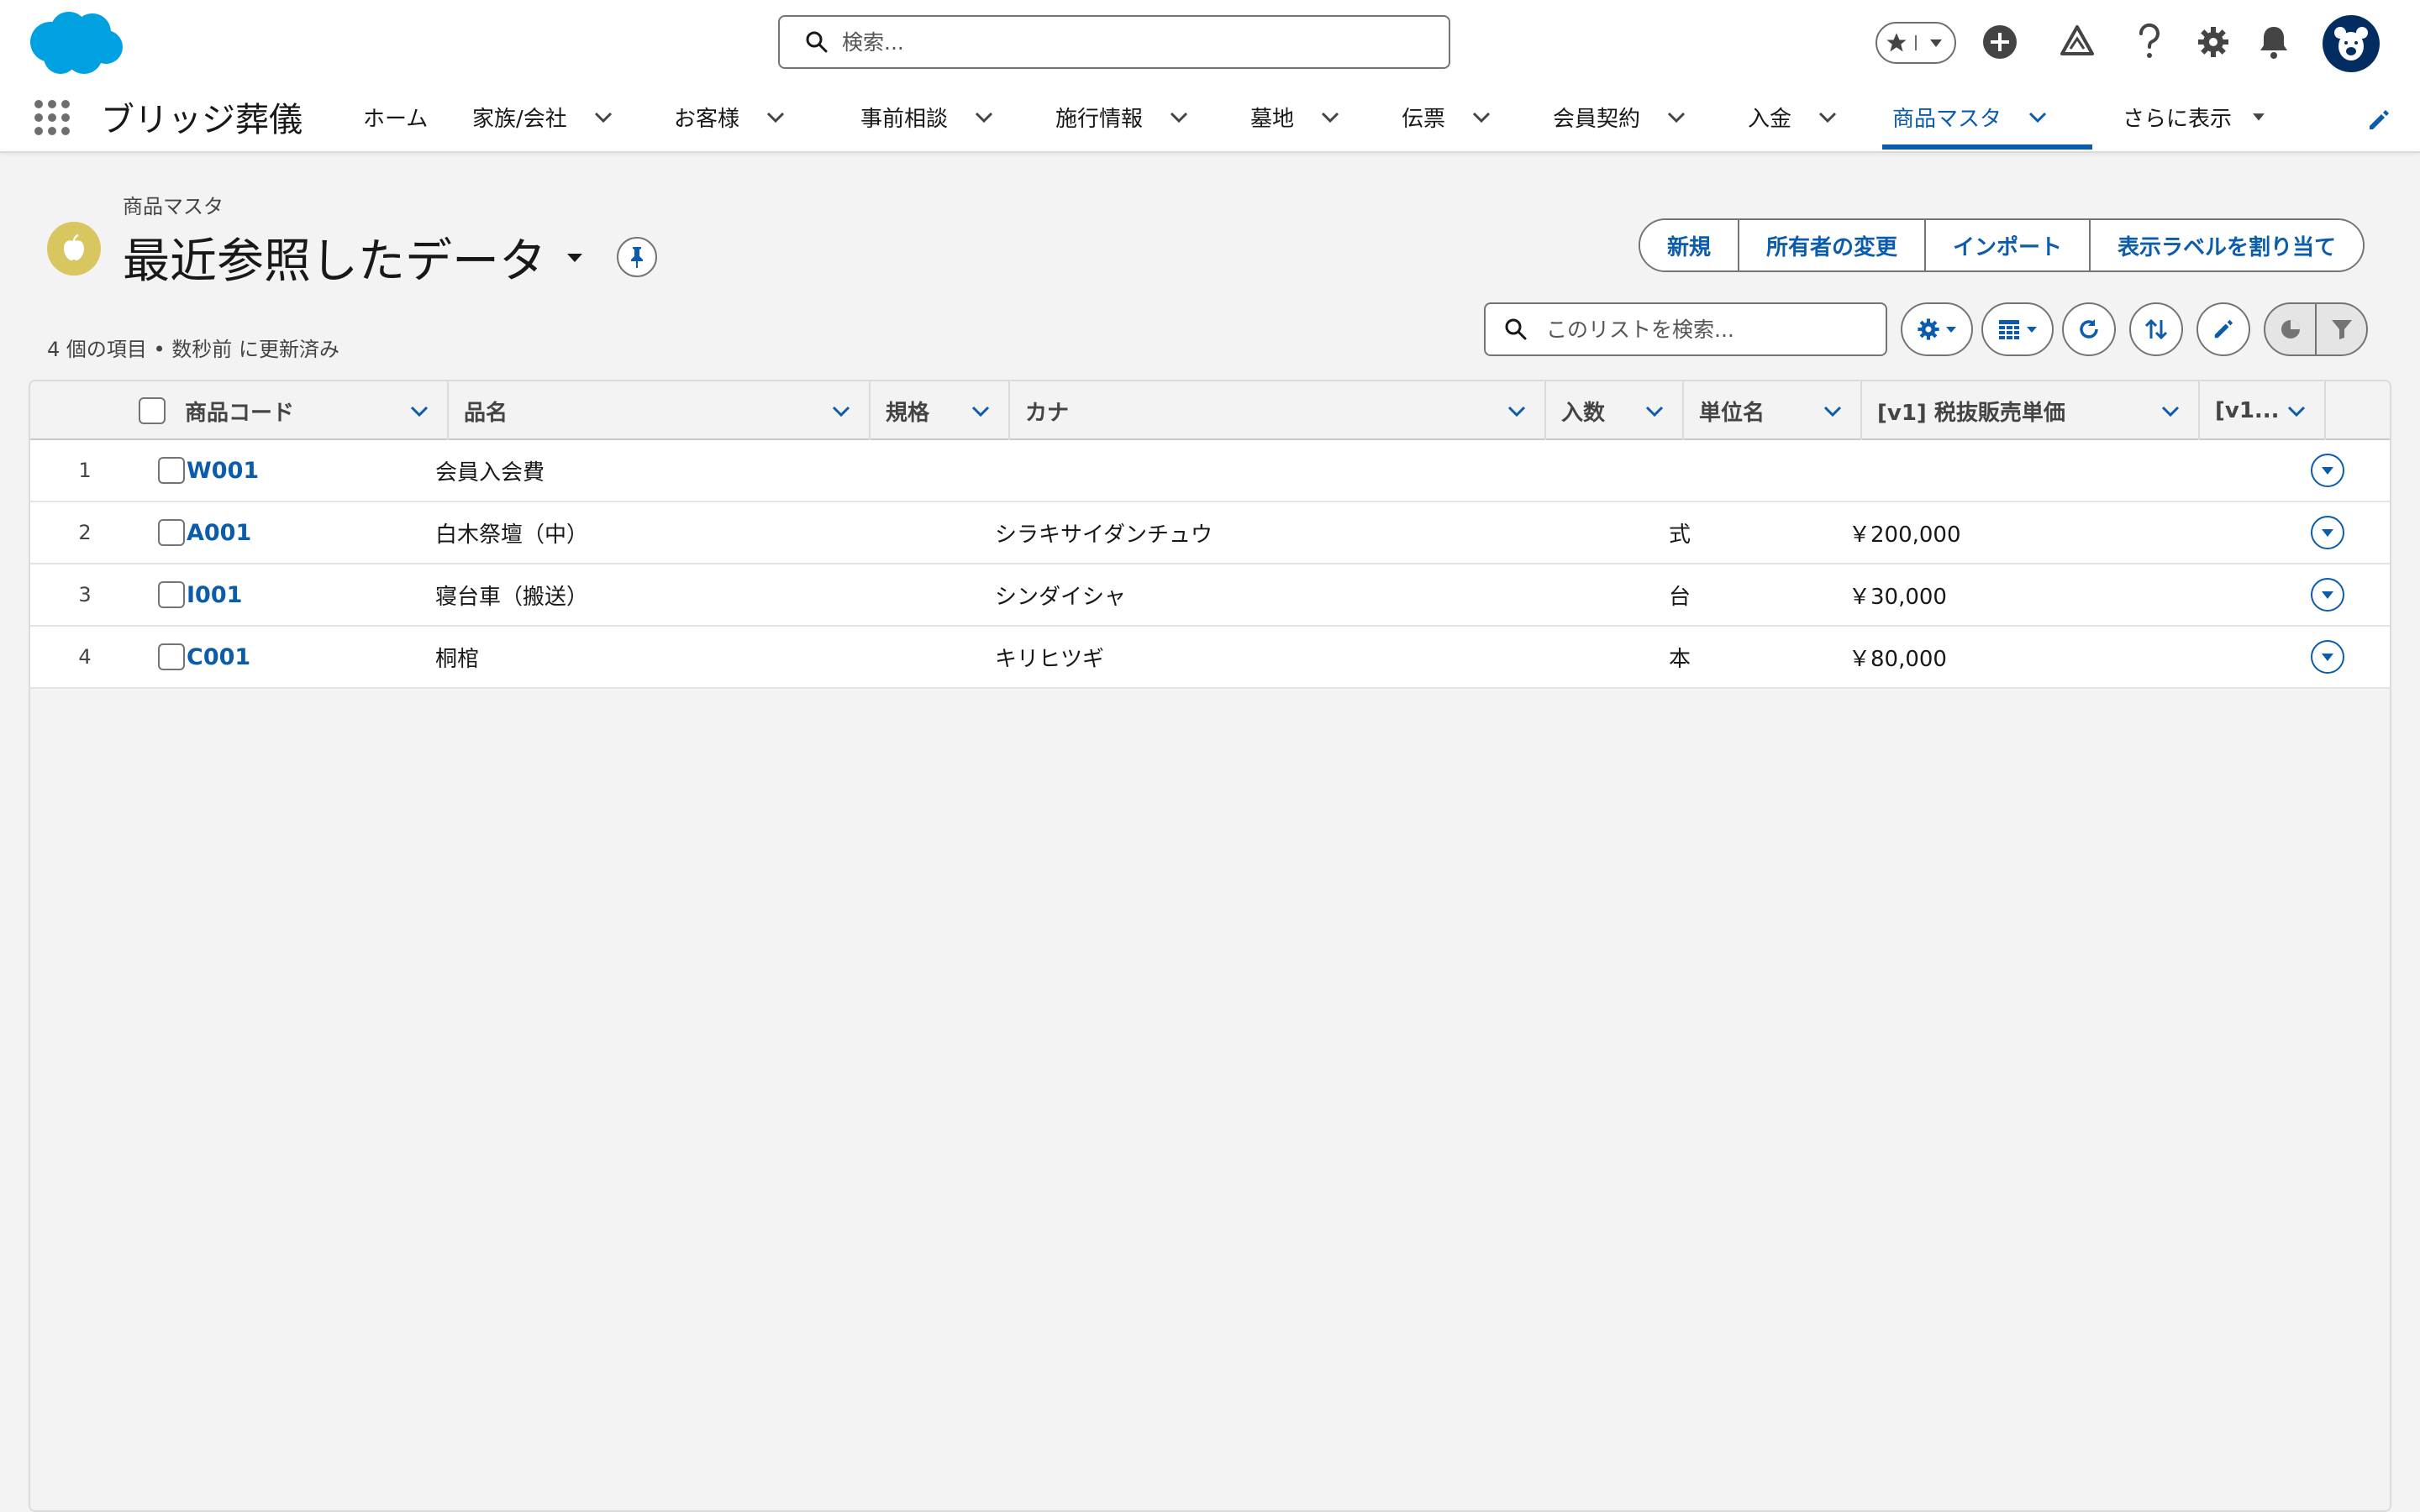 The width and height of the screenshot is (2420, 1512). What do you see at coordinates (1905, 535) in the screenshot?
I see `product-price: ￥200,000` at bounding box center [1905, 535].